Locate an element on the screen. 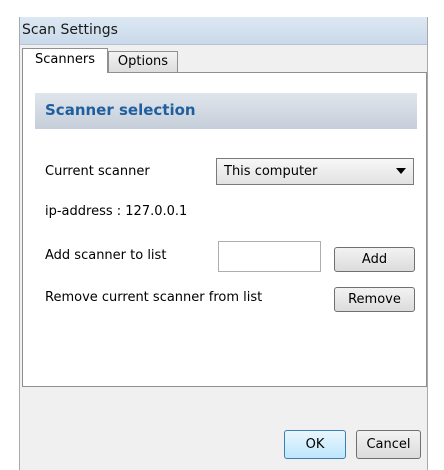 The image size is (444, 470). add-scanner-label: Add scanner to list is located at coordinates (106, 255).